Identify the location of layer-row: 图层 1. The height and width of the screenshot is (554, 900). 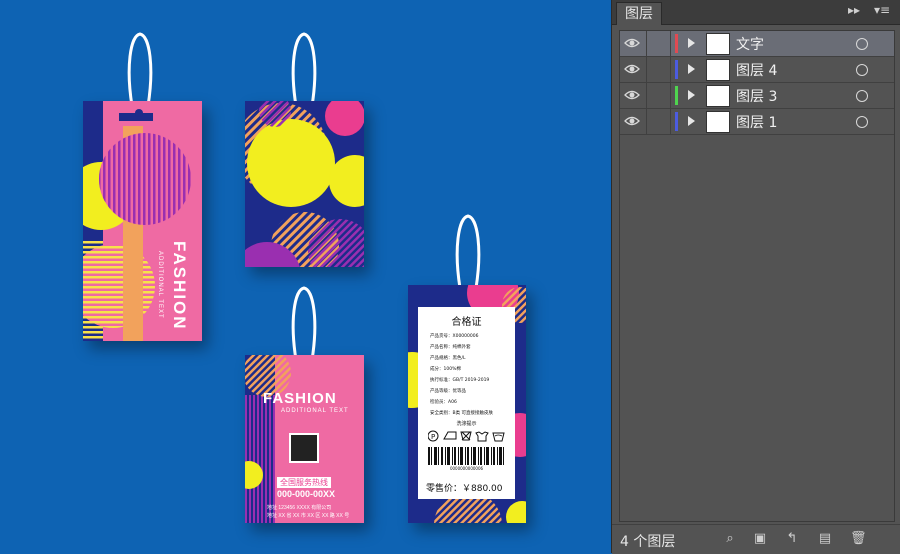
(757, 122).